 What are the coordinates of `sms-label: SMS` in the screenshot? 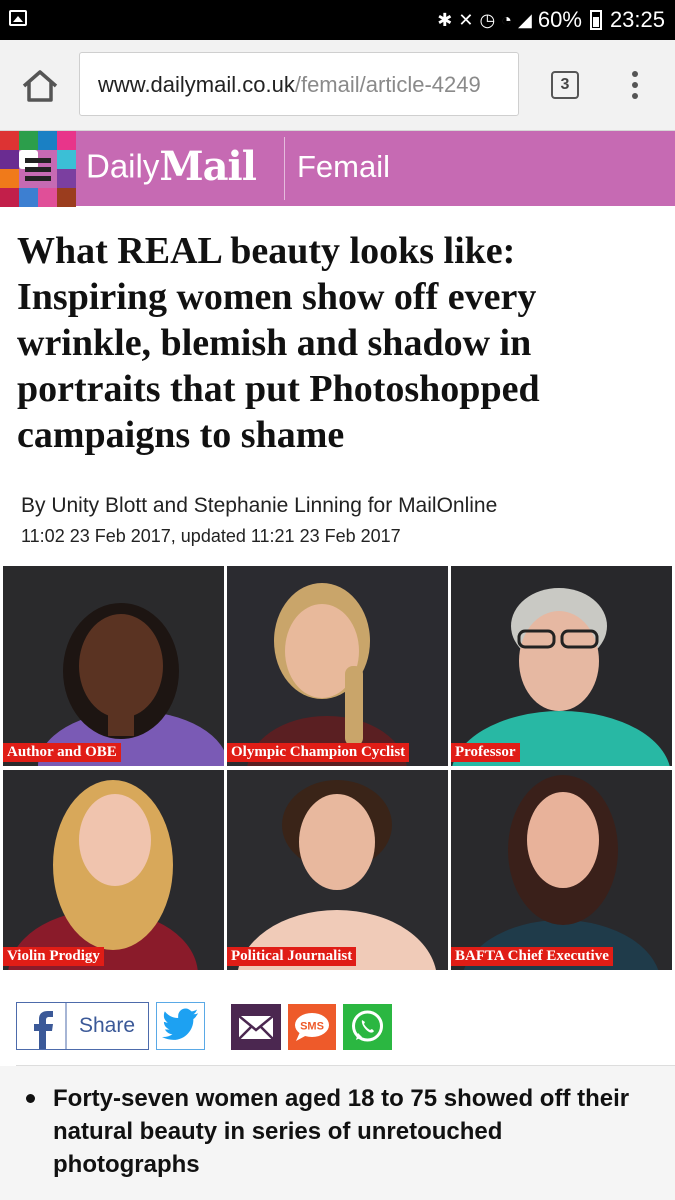 It's located at (312, 1027).